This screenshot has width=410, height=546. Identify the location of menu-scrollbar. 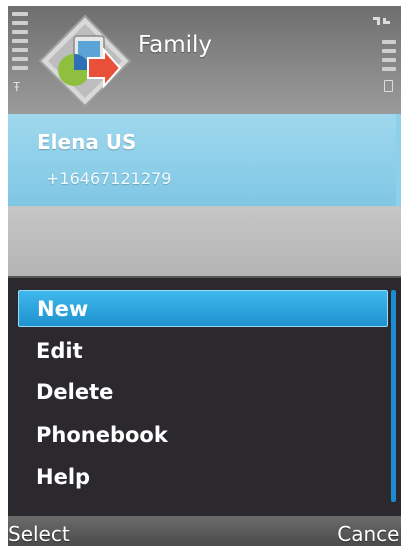
(393, 396).